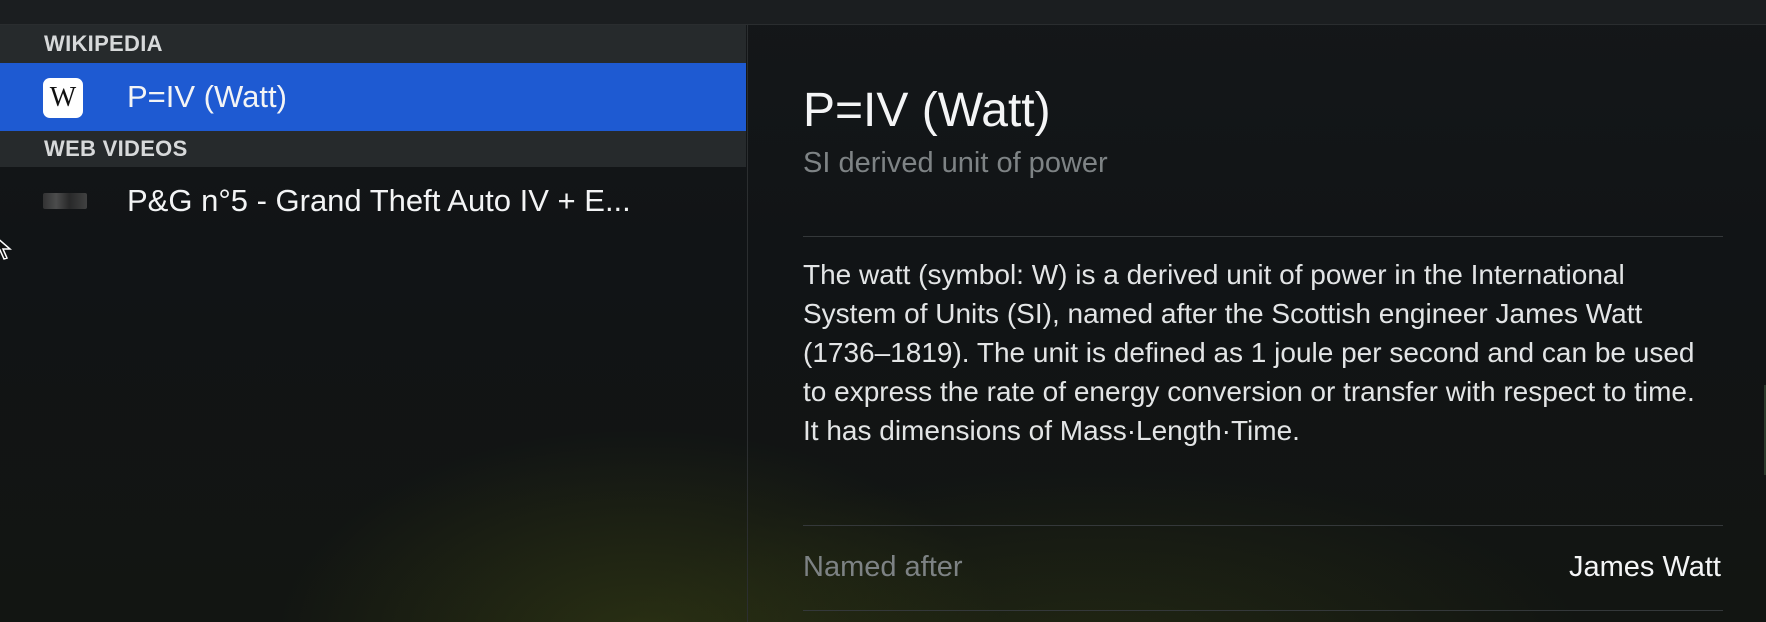 This screenshot has width=1766, height=622. What do you see at coordinates (207, 96) in the screenshot?
I see `result-label: P=IV (Watt)` at bounding box center [207, 96].